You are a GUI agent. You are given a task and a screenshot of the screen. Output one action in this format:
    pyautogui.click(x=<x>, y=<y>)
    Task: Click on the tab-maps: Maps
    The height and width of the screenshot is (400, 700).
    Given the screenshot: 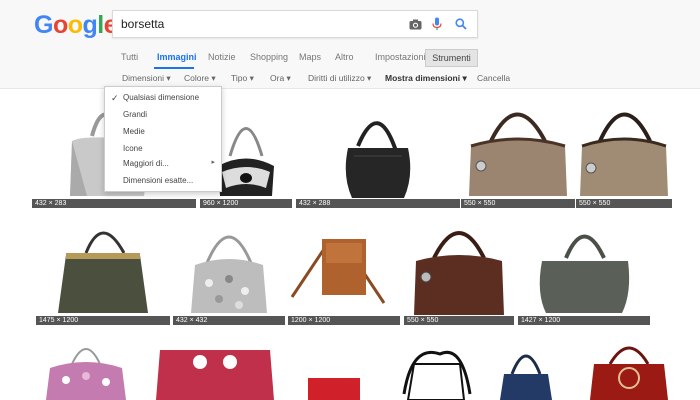 What is the action you would take?
    pyautogui.click(x=310, y=57)
    